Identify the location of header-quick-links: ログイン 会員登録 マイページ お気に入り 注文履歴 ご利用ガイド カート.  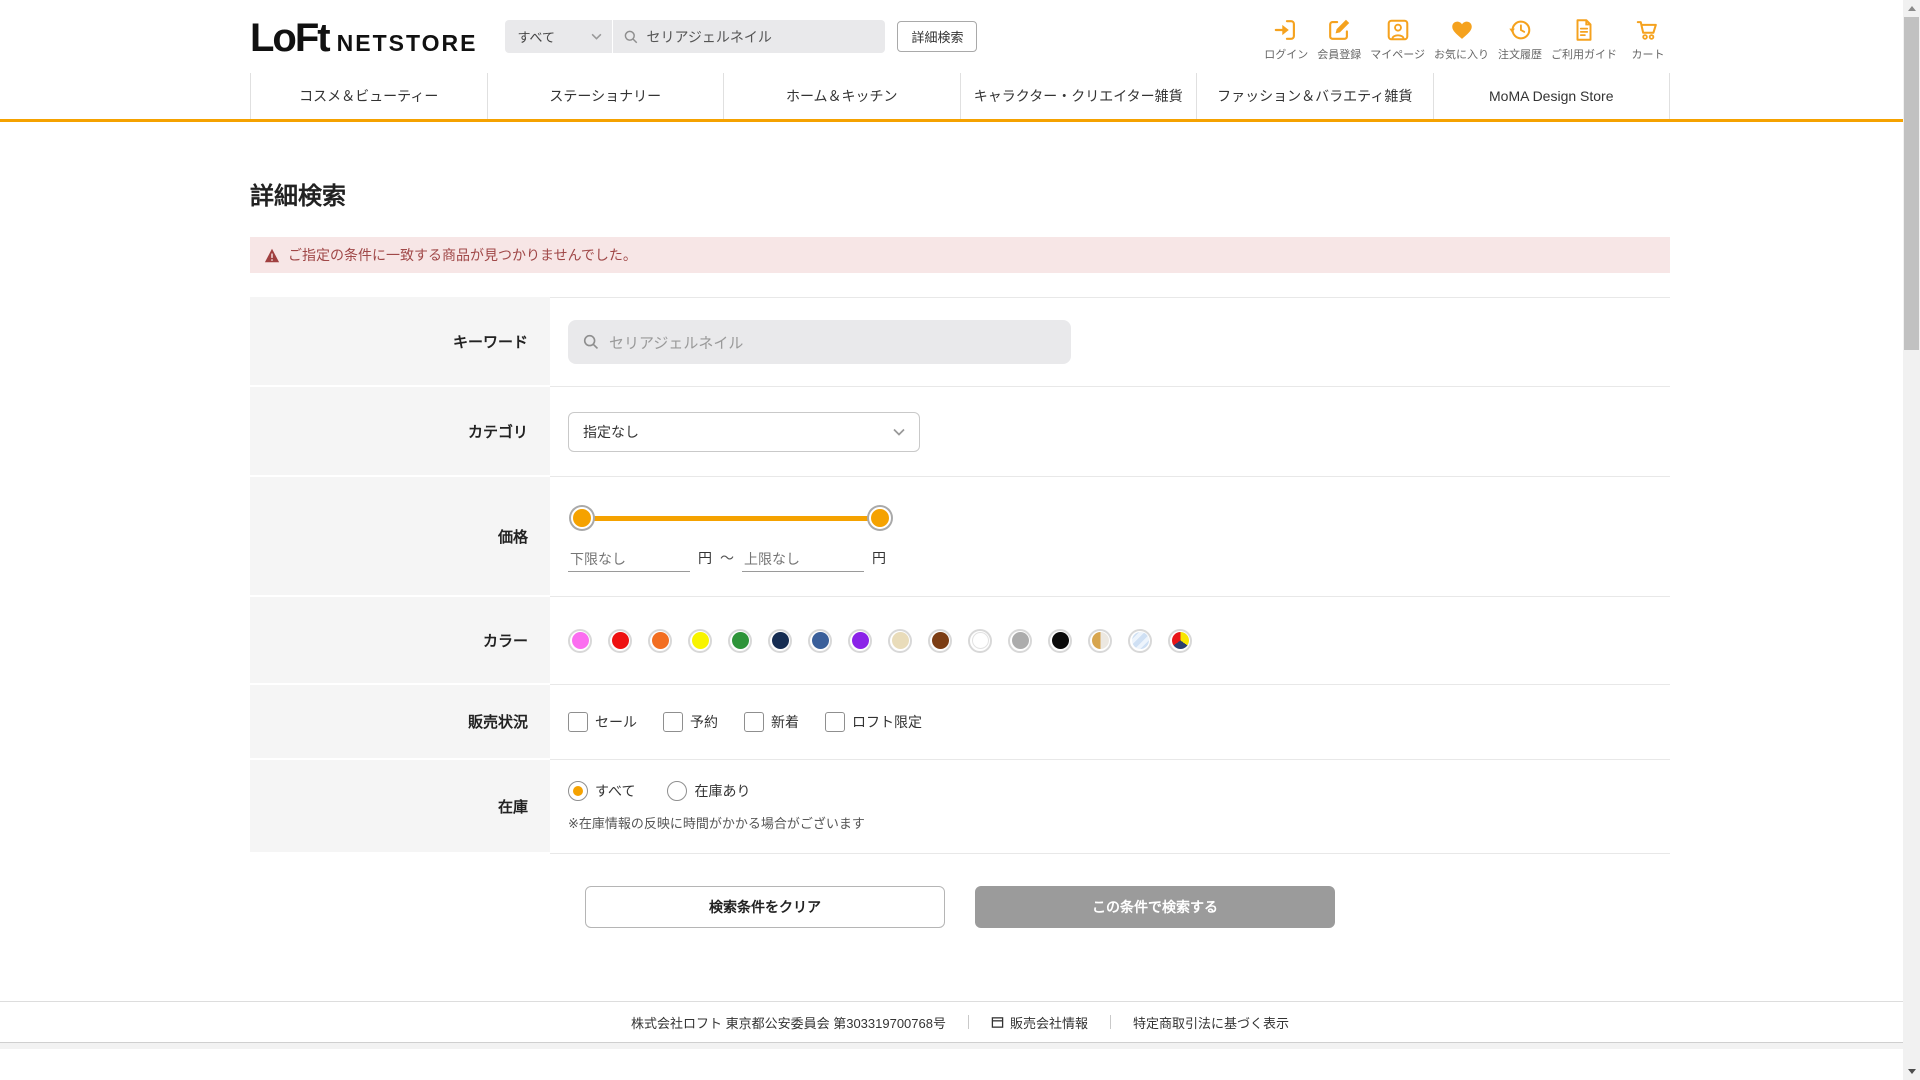
(1467, 36).